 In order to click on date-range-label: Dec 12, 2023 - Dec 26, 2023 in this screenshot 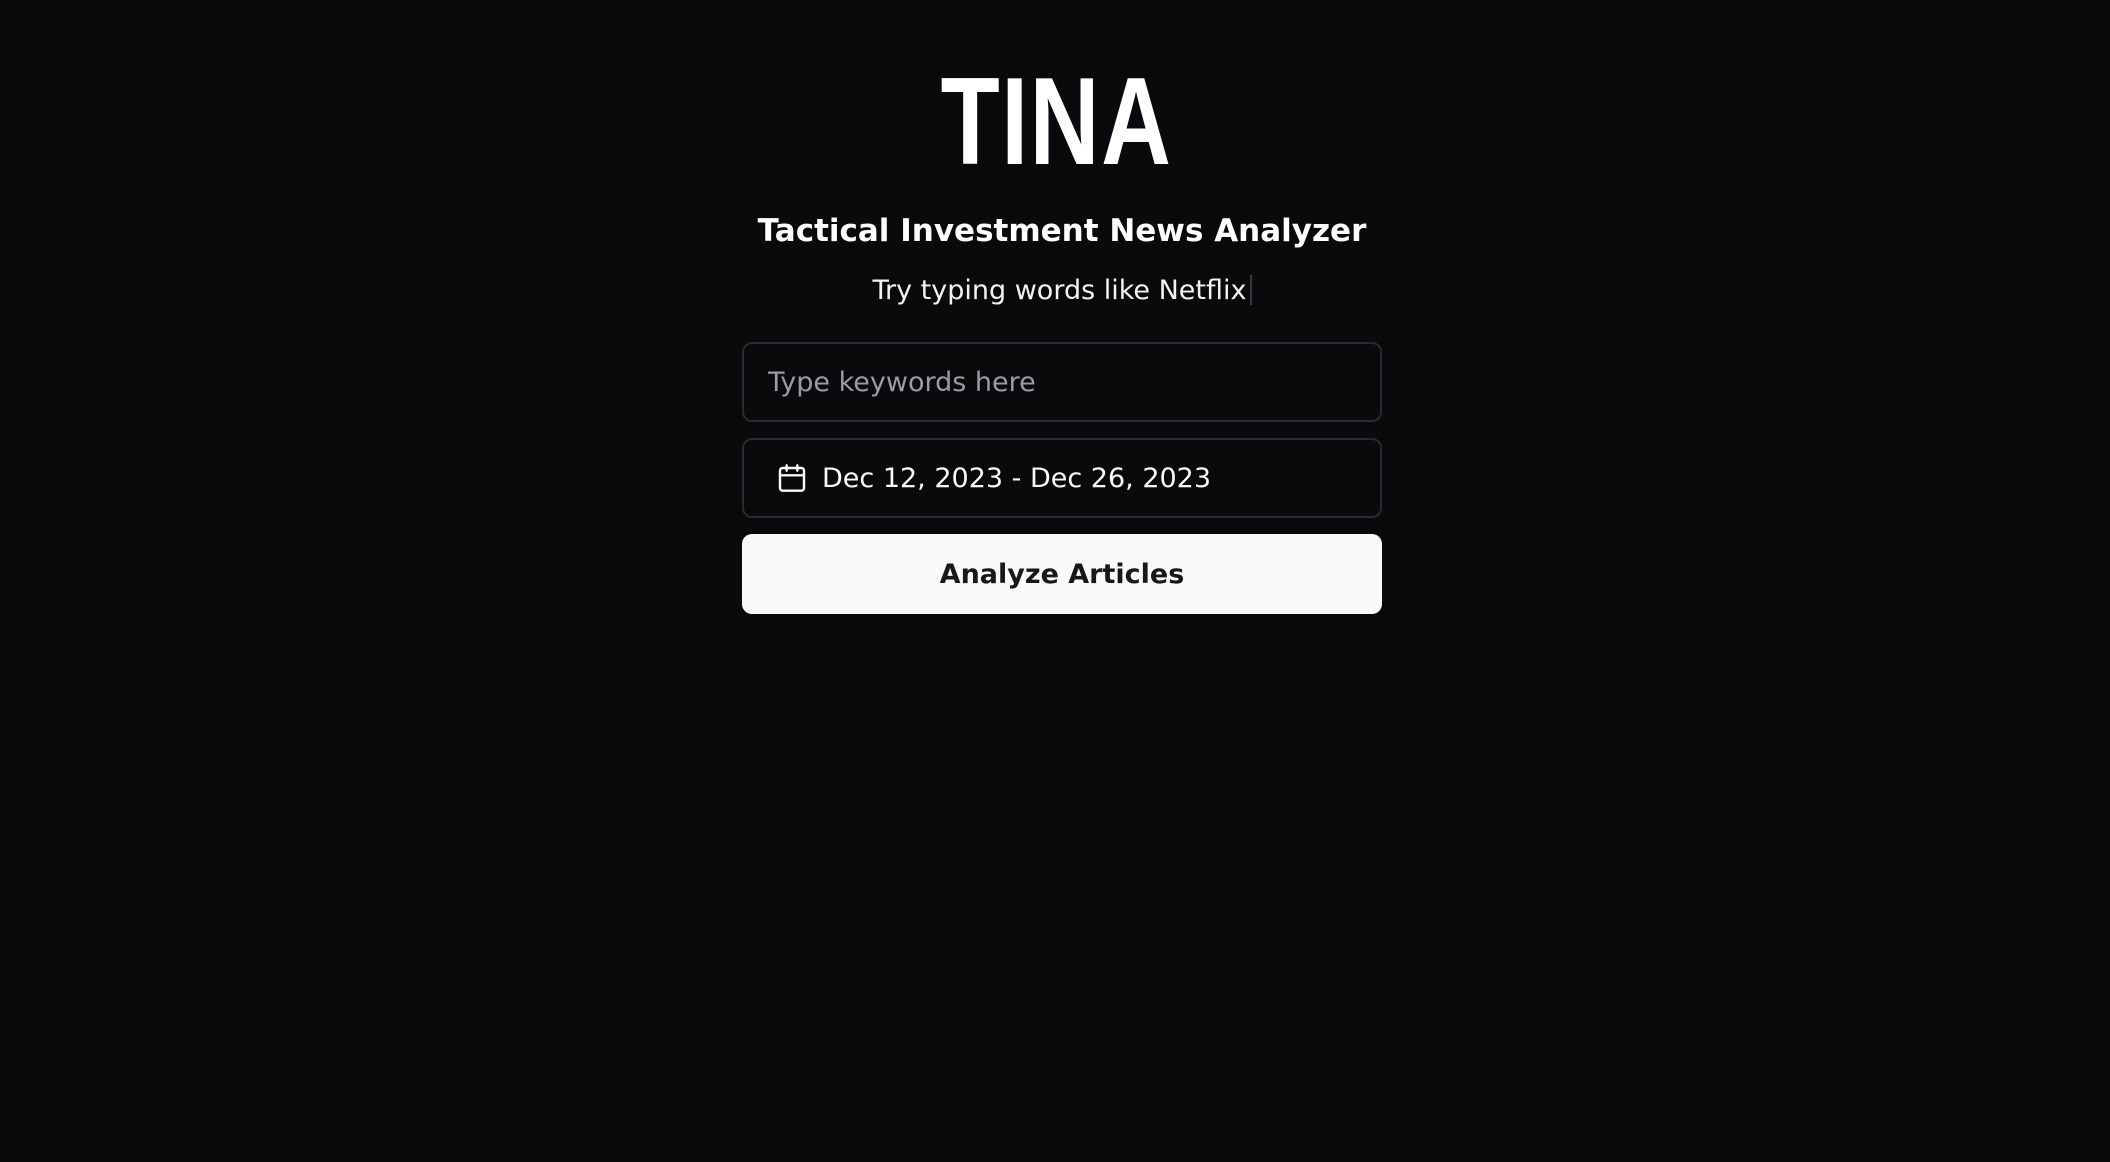, I will do `click(1017, 478)`.